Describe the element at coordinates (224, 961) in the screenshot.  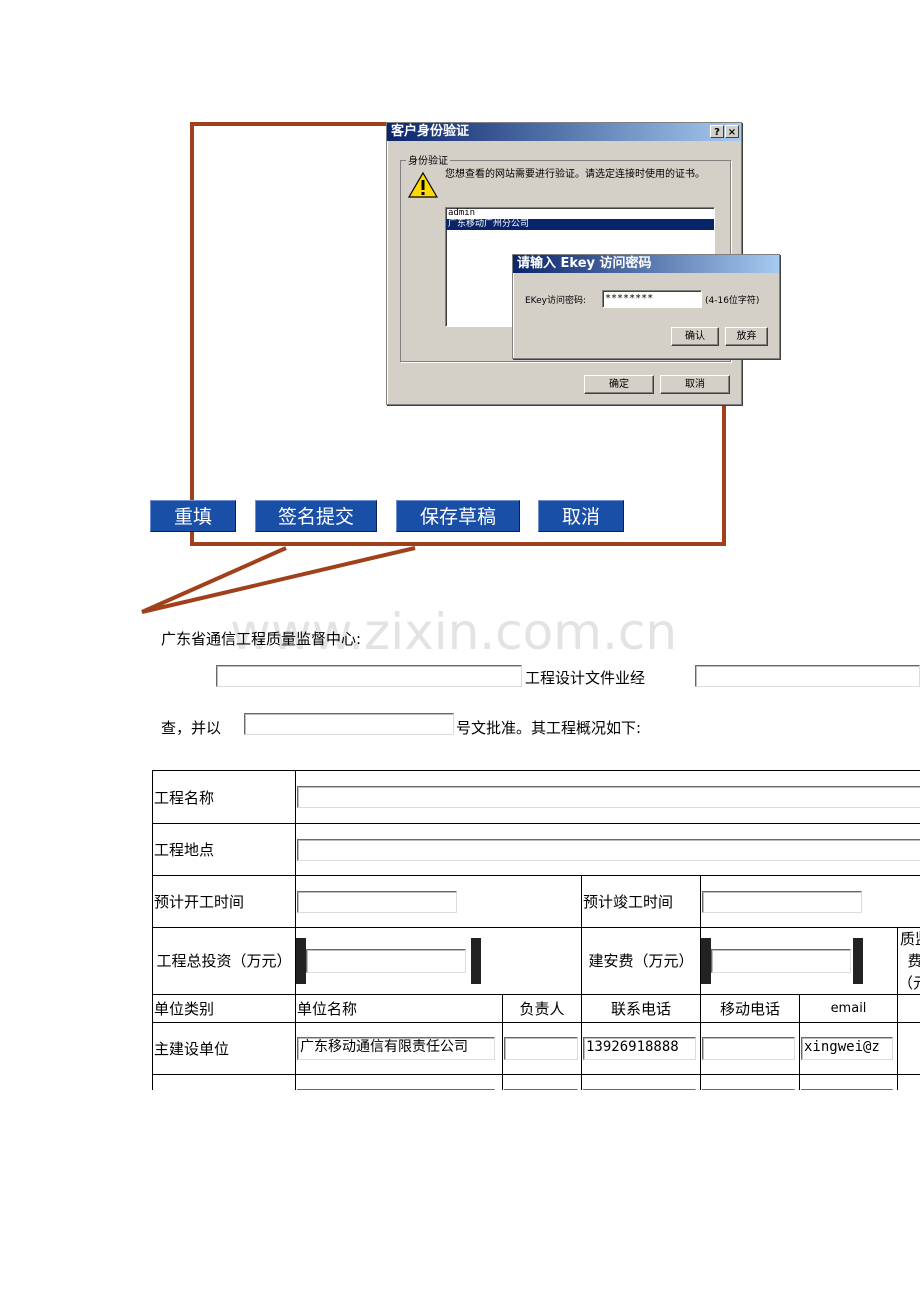
I see `total-investment-label: 工程总投资（万元）` at that location.